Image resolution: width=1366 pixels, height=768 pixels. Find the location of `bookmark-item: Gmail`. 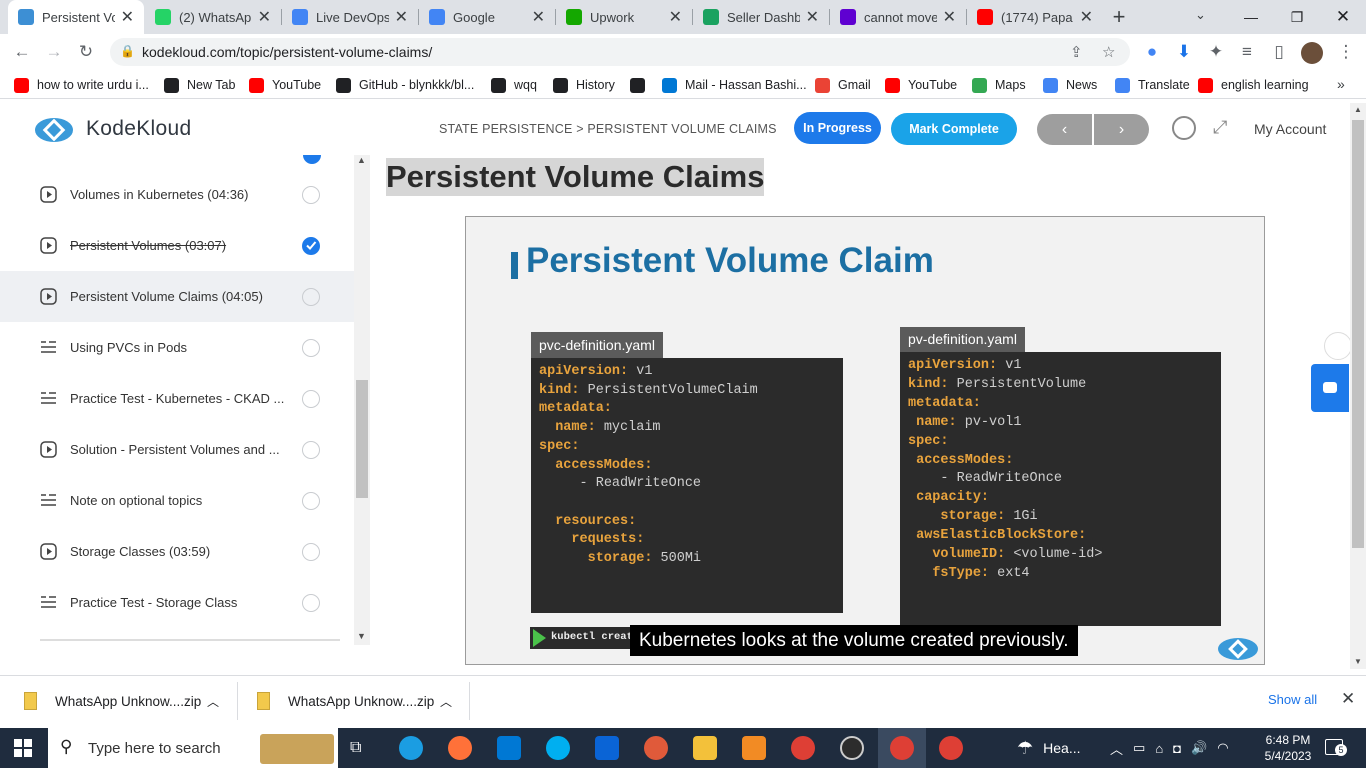

bookmark-item: Gmail is located at coordinates (843, 85).